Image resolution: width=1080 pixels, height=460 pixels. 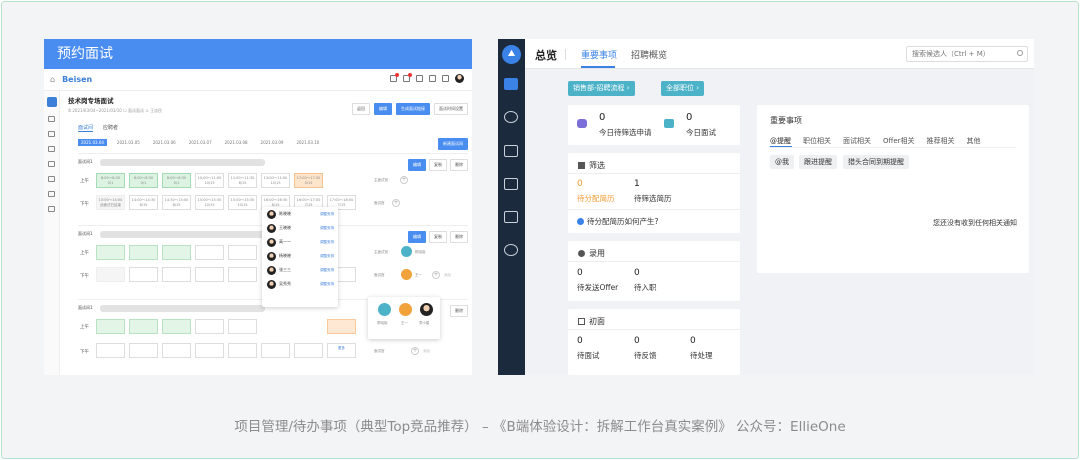 I want to click on time-slot: 13:00～14:00 此面试已结束, so click(x=110, y=202).